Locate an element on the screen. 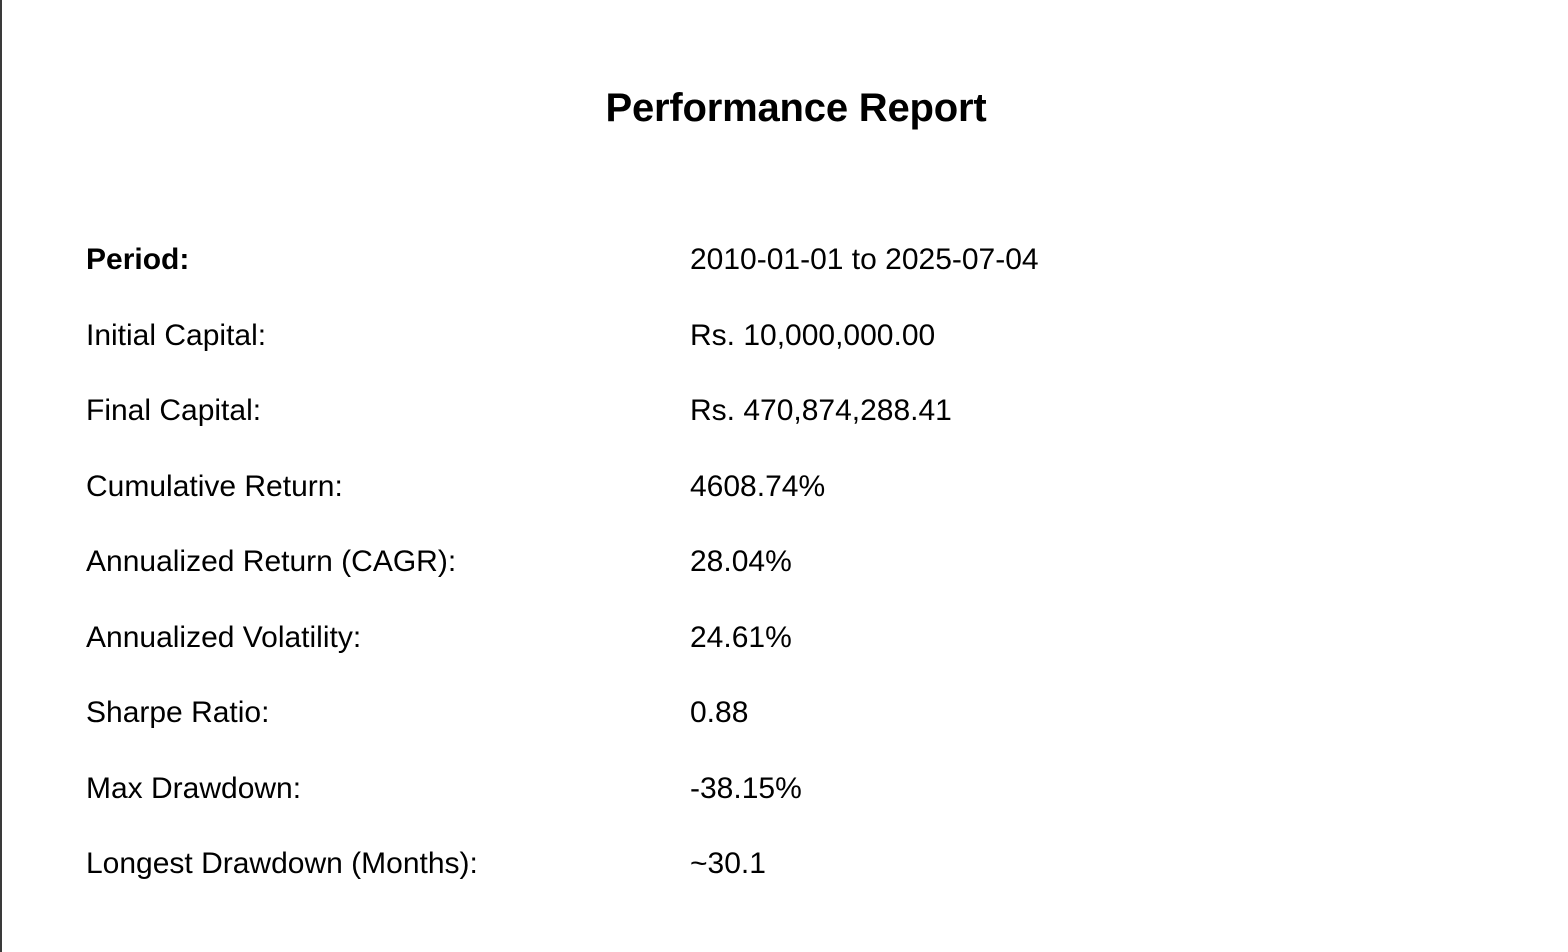  metric-label: Initial Capital: is located at coordinates (176, 335).